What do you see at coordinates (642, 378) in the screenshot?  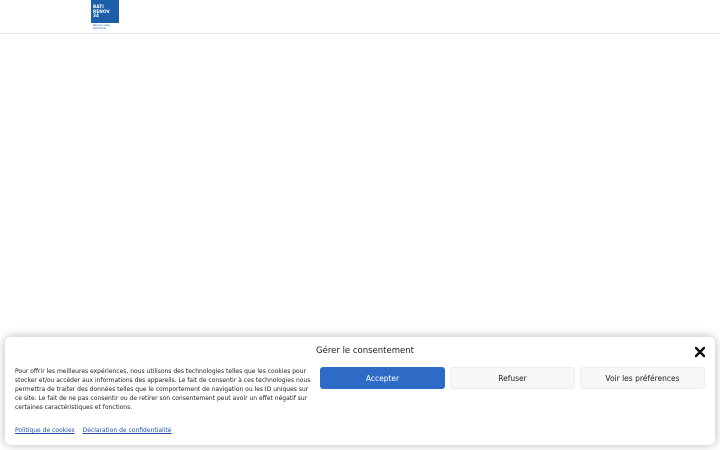 I see `preferences-button: Voir les préférences` at bounding box center [642, 378].